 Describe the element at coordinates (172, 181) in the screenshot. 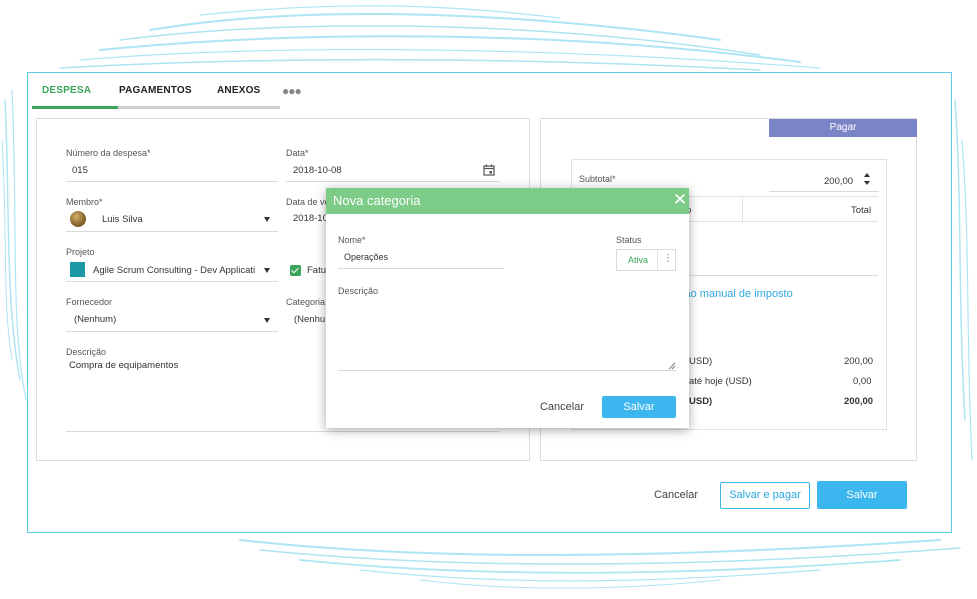

I see `numero-underline` at that location.